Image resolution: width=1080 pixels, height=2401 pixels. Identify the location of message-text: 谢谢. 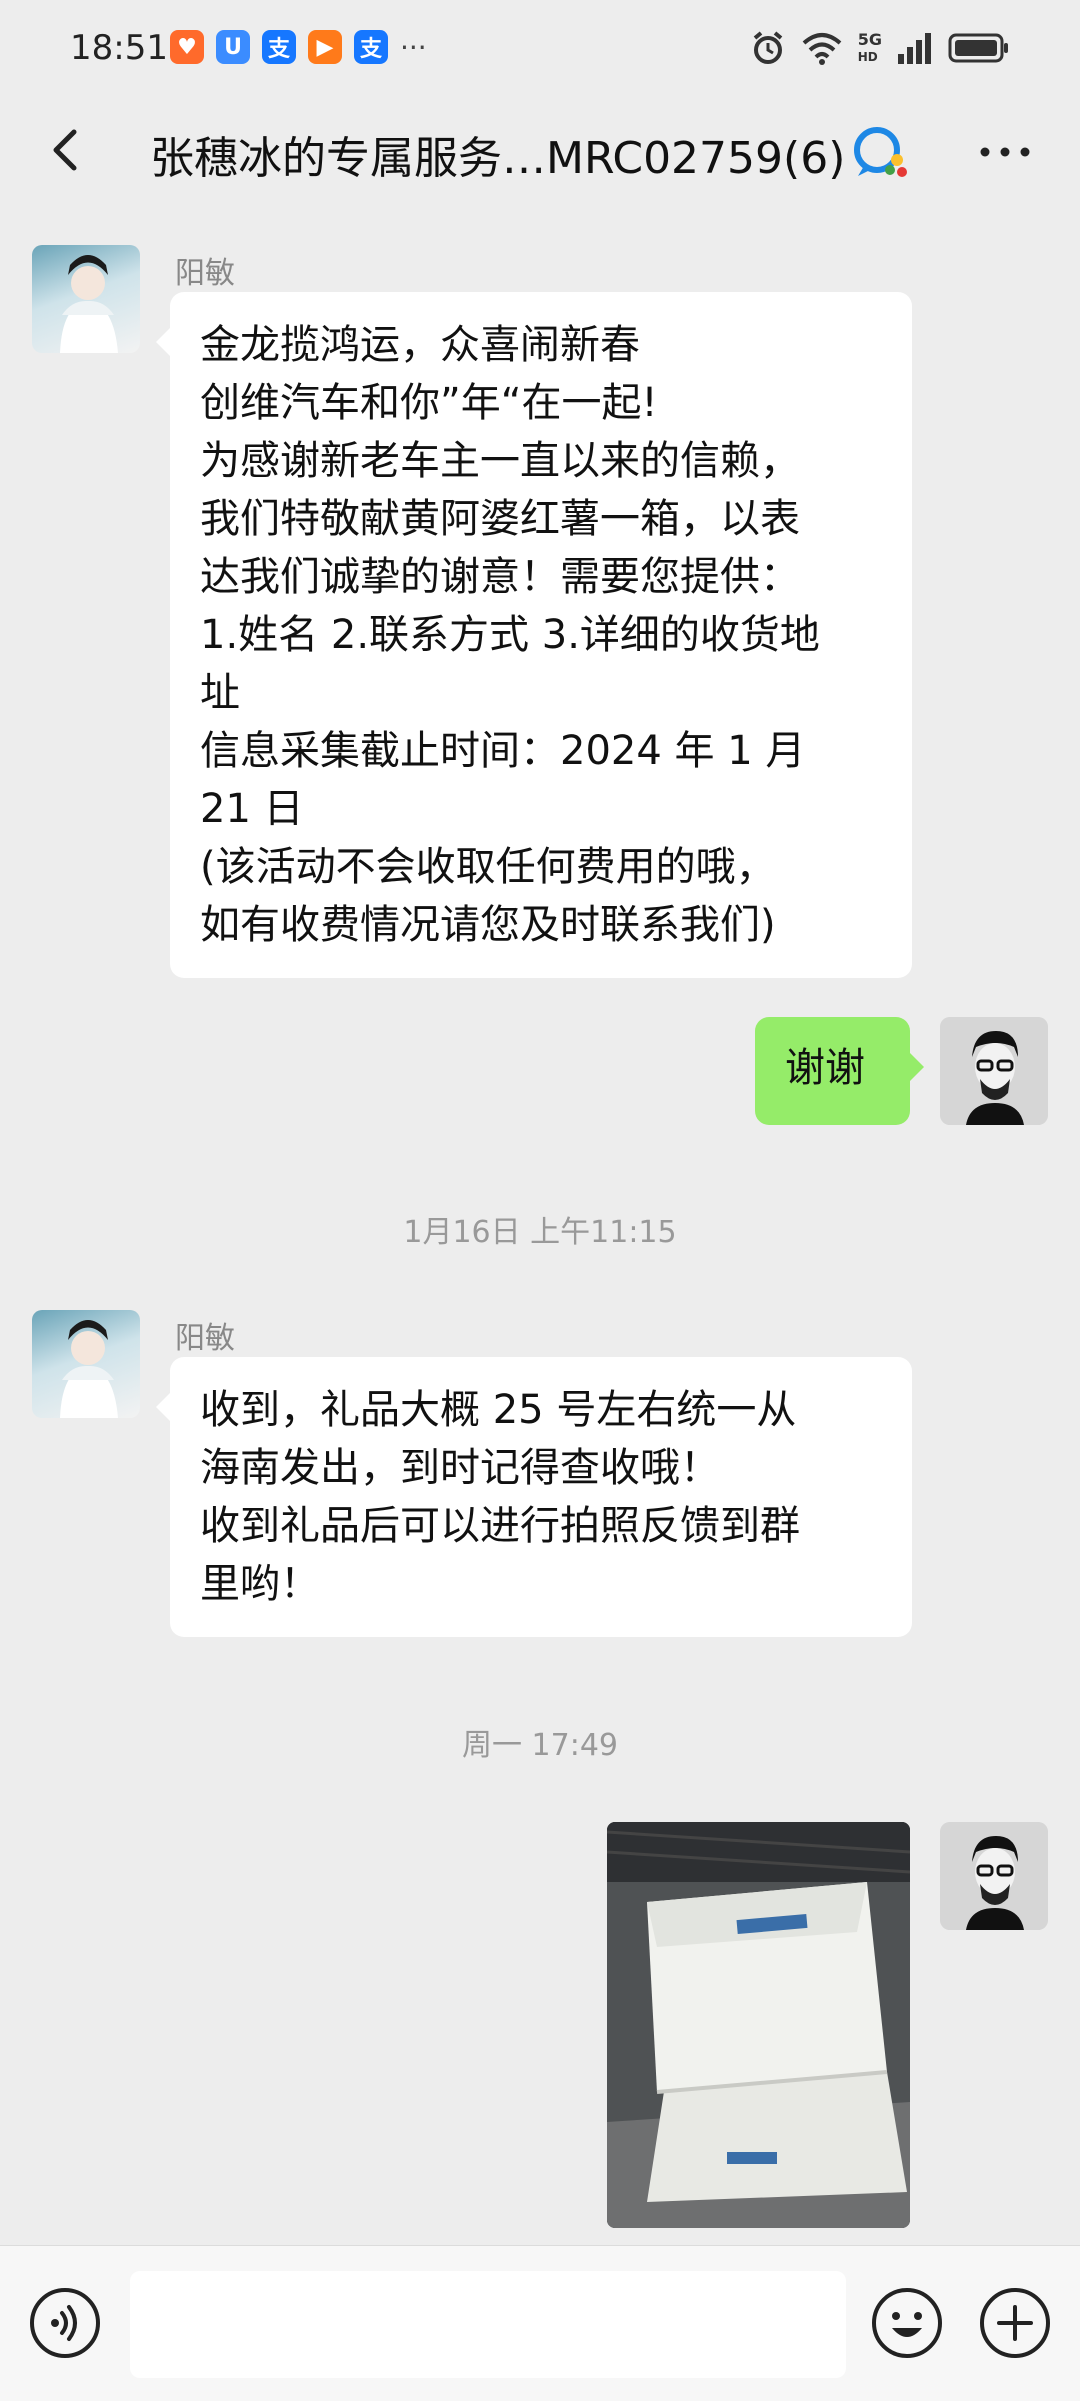
(825, 1068).